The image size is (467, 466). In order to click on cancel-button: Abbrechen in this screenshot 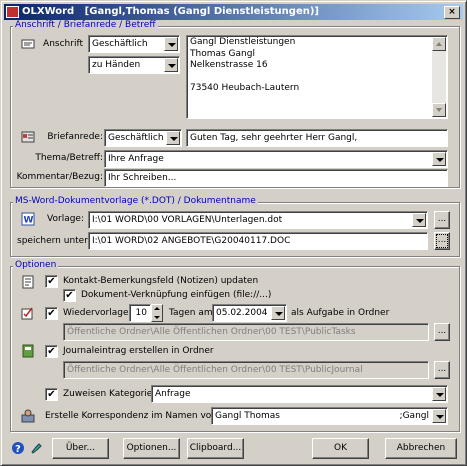, I will do `click(421, 448)`.